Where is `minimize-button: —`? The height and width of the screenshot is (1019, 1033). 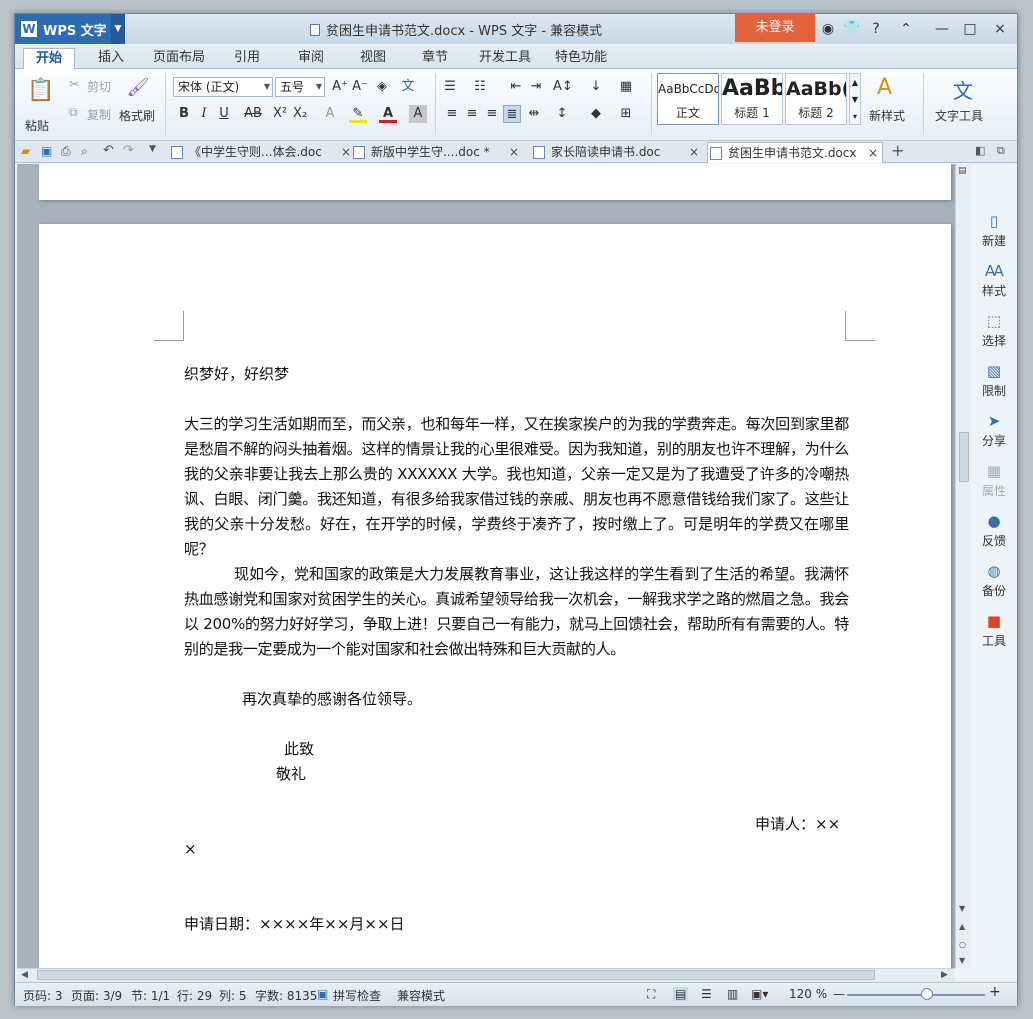 minimize-button: — is located at coordinates (942, 29).